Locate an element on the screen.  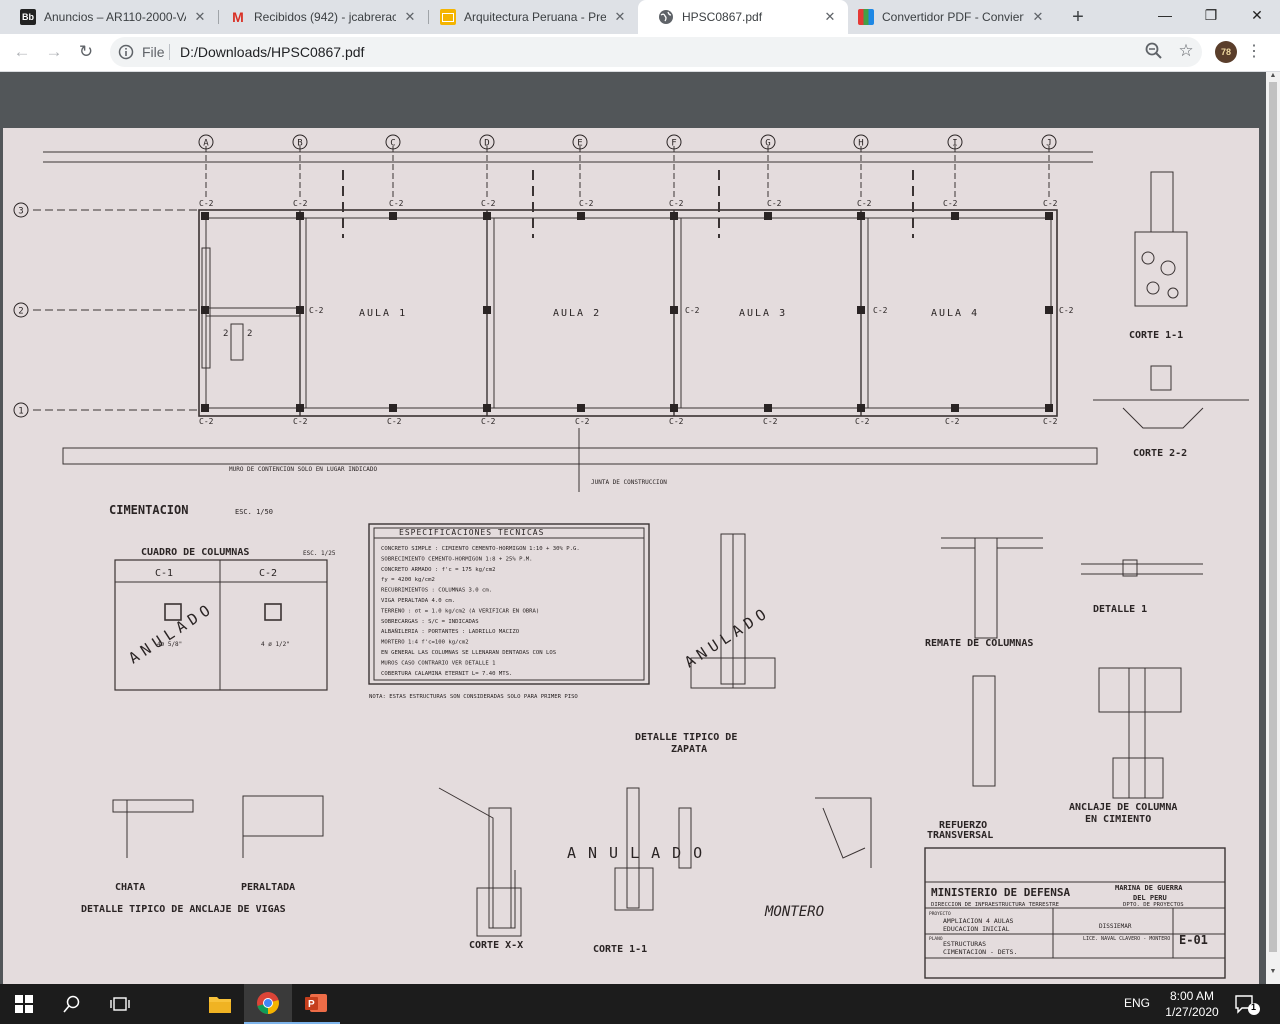
menu-icon: ⋮ is located at coordinates (1254, 51).